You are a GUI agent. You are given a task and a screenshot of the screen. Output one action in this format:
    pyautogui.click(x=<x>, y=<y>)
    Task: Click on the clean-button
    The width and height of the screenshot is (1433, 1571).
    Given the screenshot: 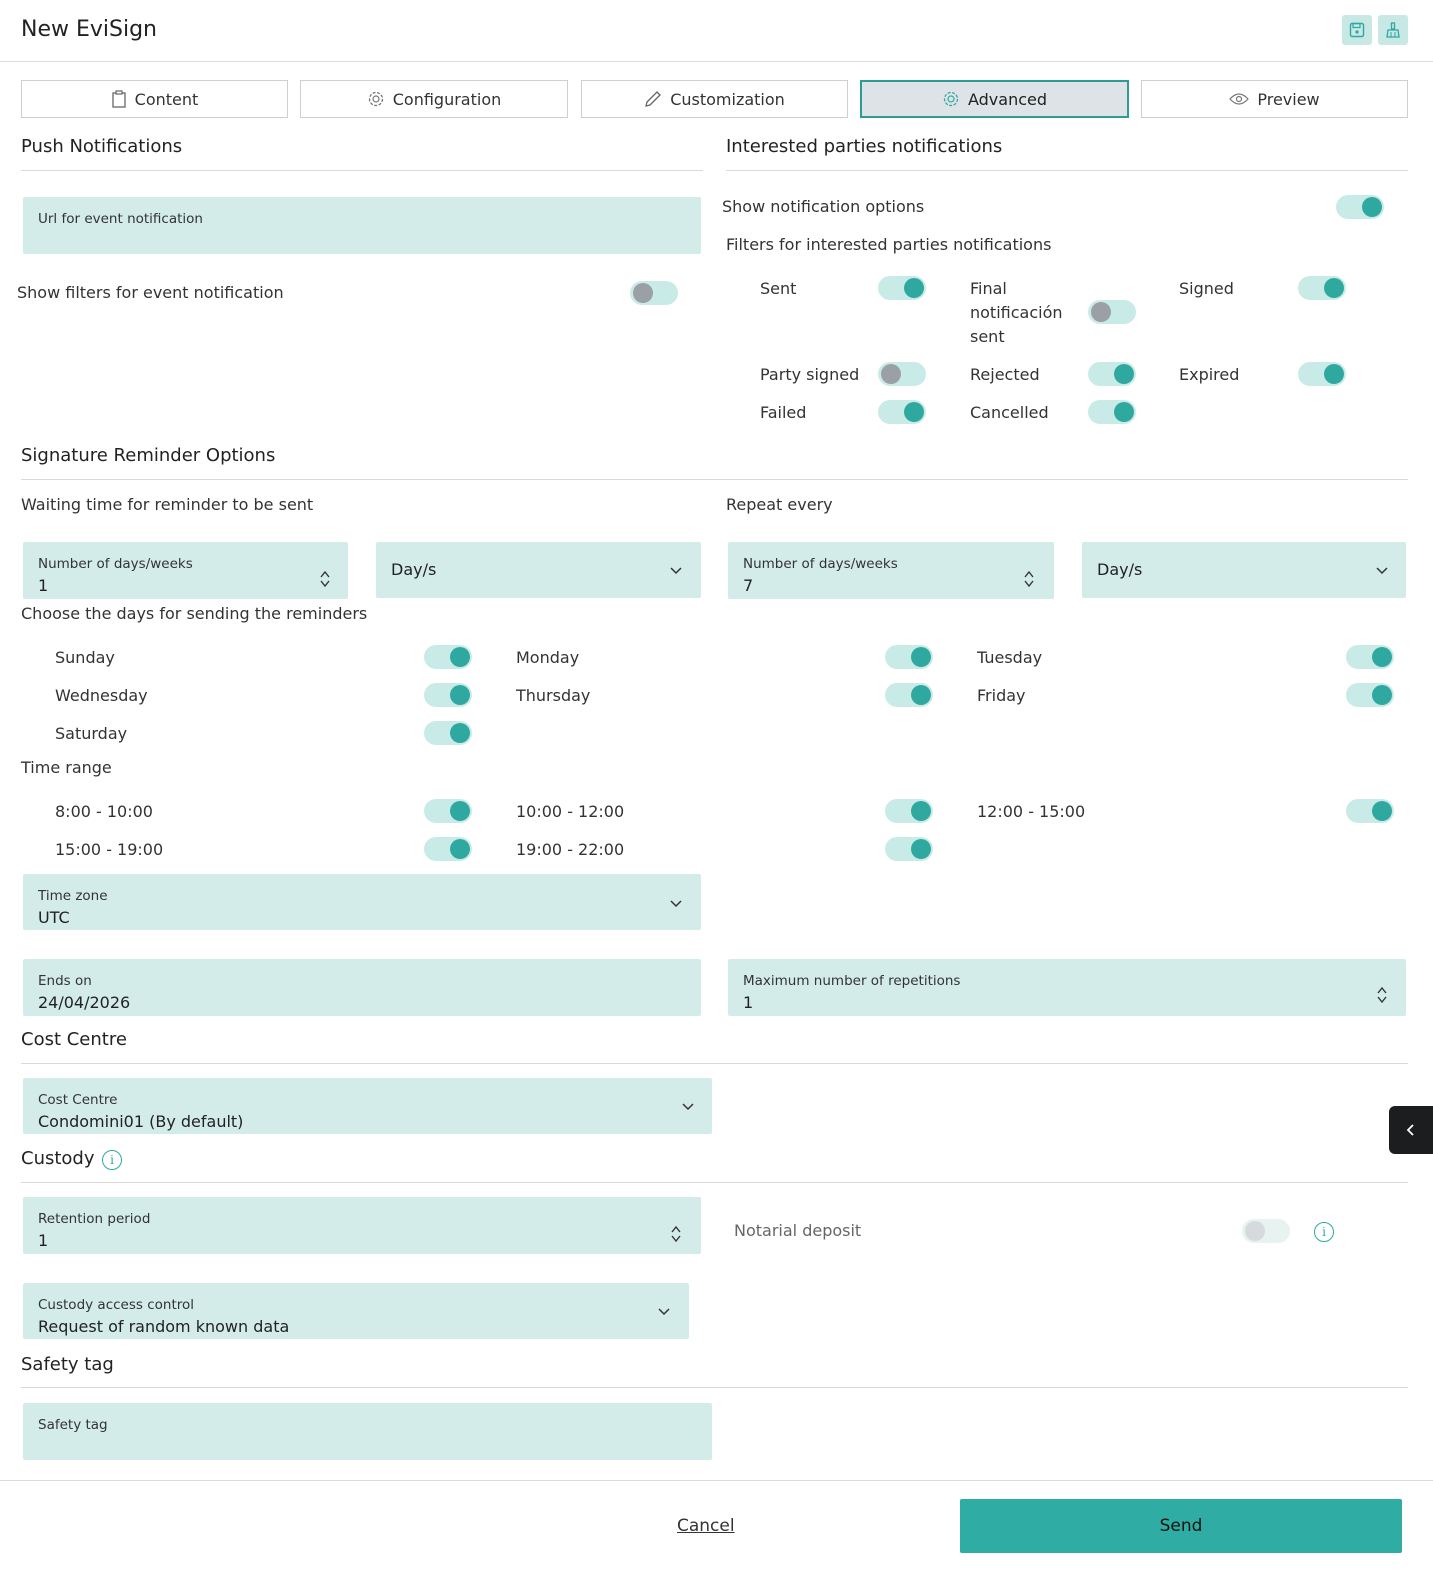 What is the action you would take?
    pyautogui.click(x=1393, y=30)
    